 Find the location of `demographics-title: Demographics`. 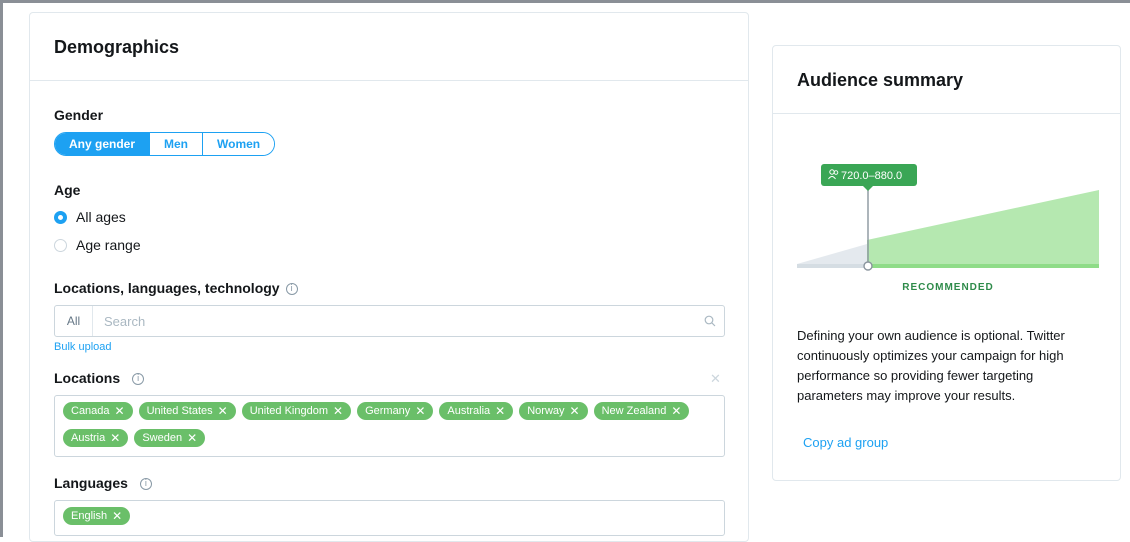

demographics-title: Demographics is located at coordinates (117, 47).